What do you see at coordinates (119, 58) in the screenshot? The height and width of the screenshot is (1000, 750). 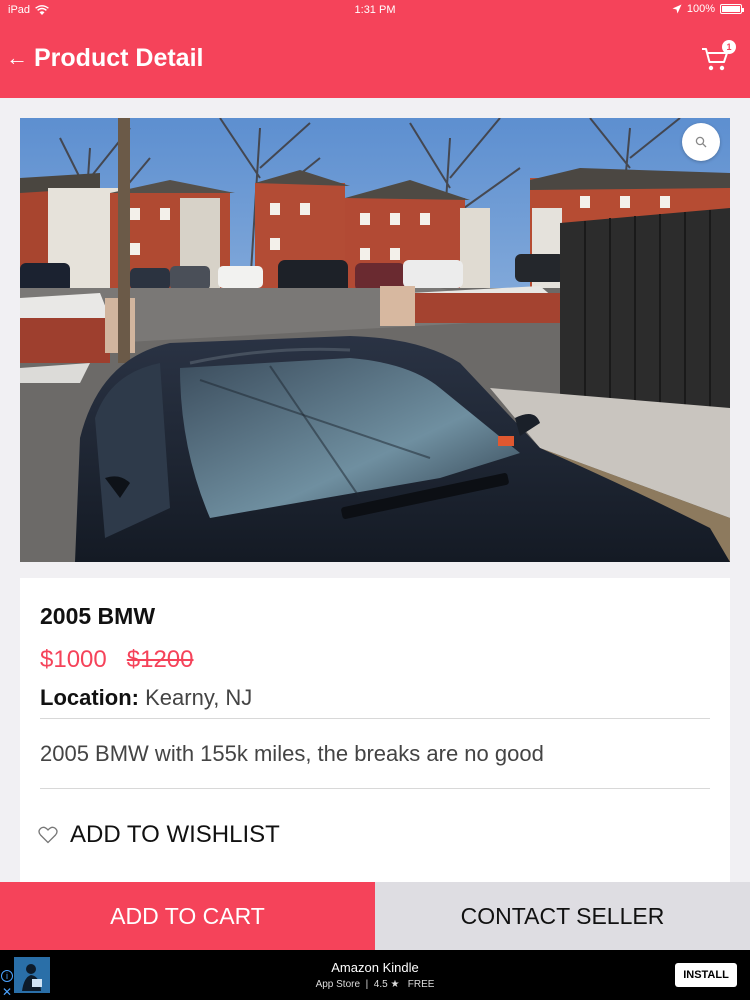 I see `page-title: Product Detail` at bounding box center [119, 58].